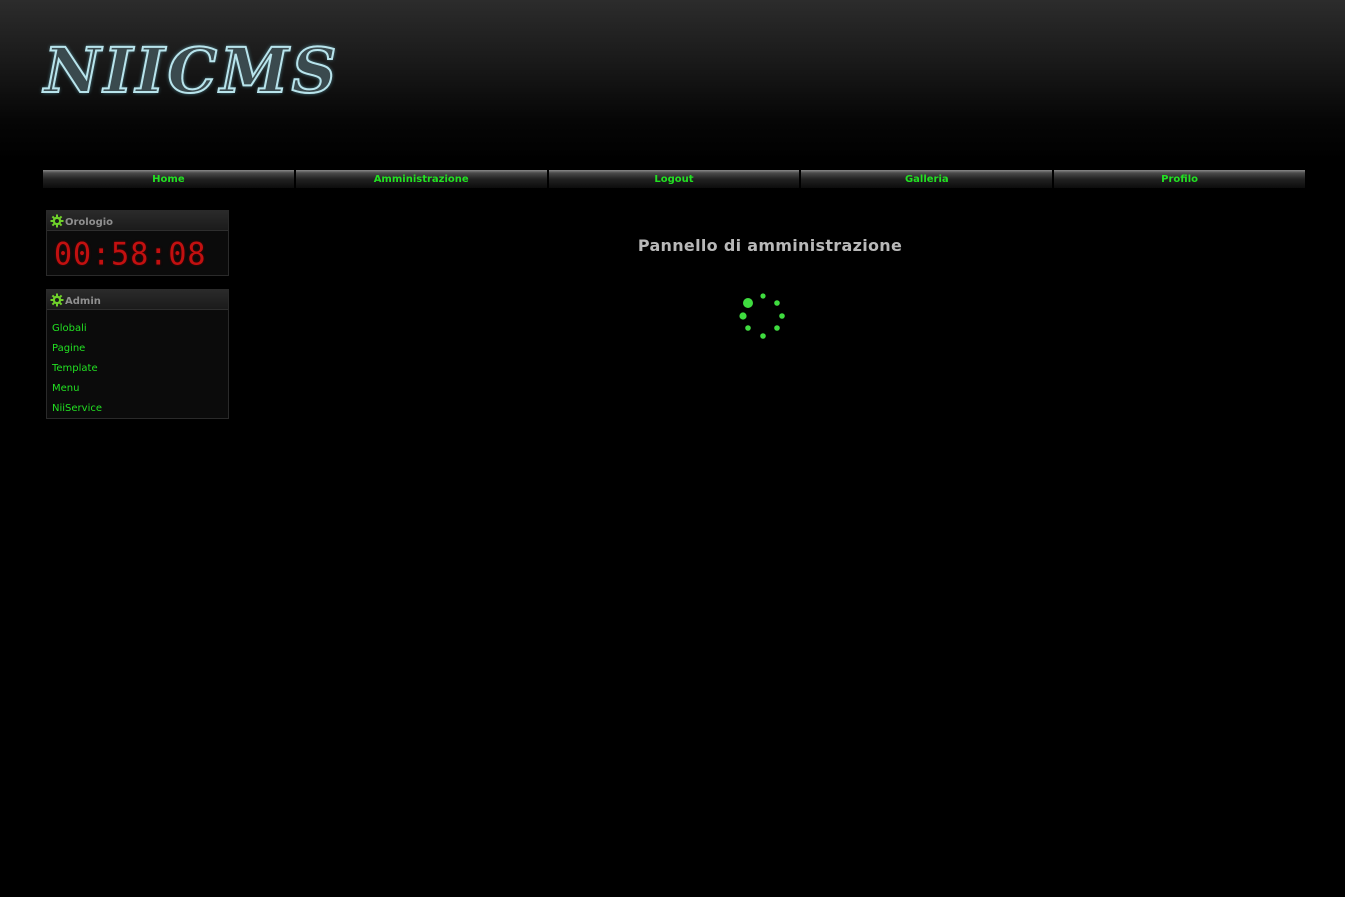 The image size is (1345, 897). I want to click on nav-item-home: Home, so click(168, 179).